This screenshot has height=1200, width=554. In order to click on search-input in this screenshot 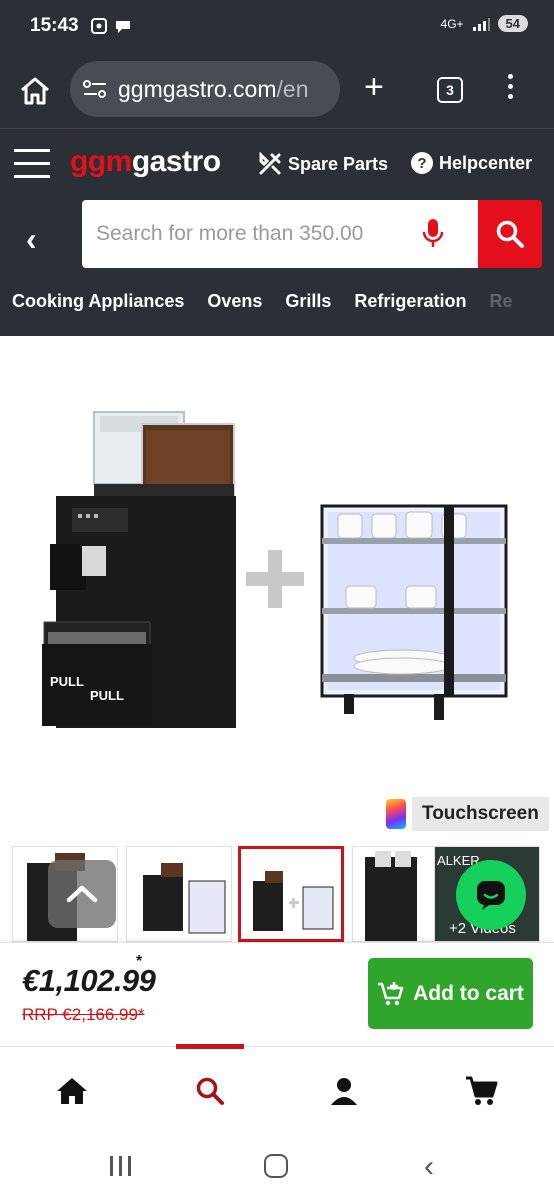, I will do `click(241, 234)`.